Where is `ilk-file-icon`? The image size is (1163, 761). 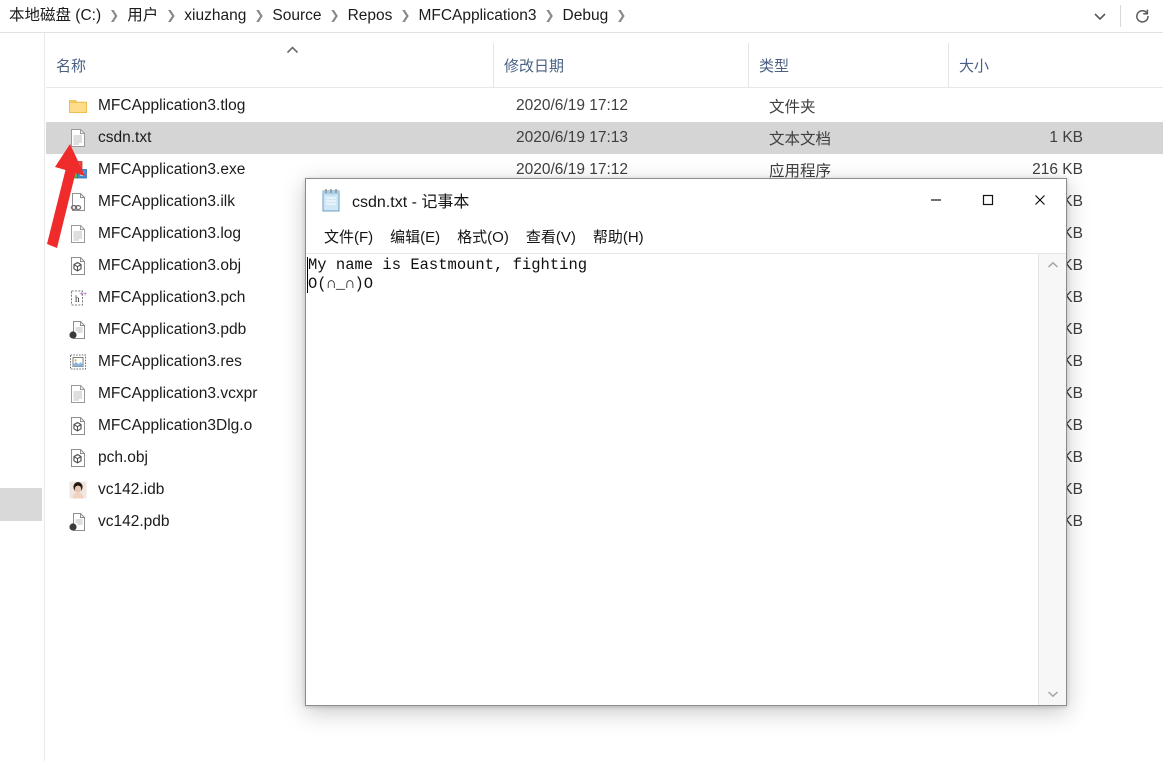 ilk-file-icon is located at coordinates (78, 202).